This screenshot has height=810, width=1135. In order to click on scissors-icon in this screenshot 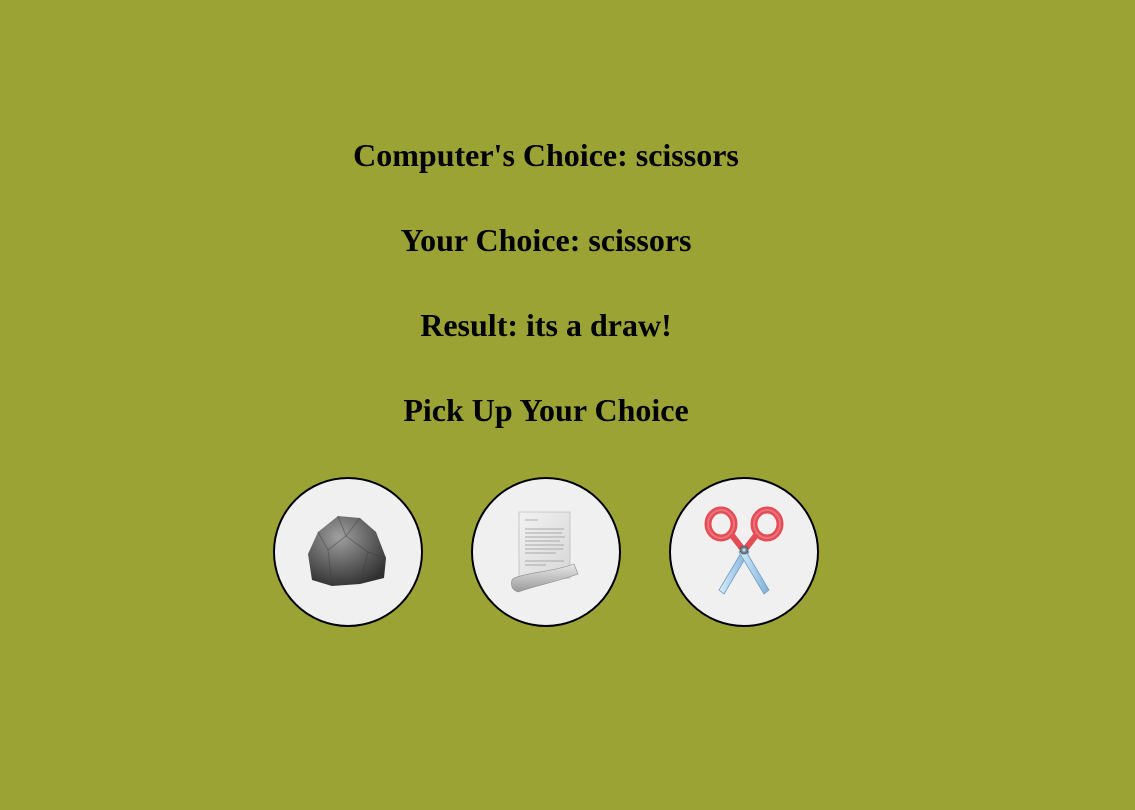, I will do `click(744, 552)`.